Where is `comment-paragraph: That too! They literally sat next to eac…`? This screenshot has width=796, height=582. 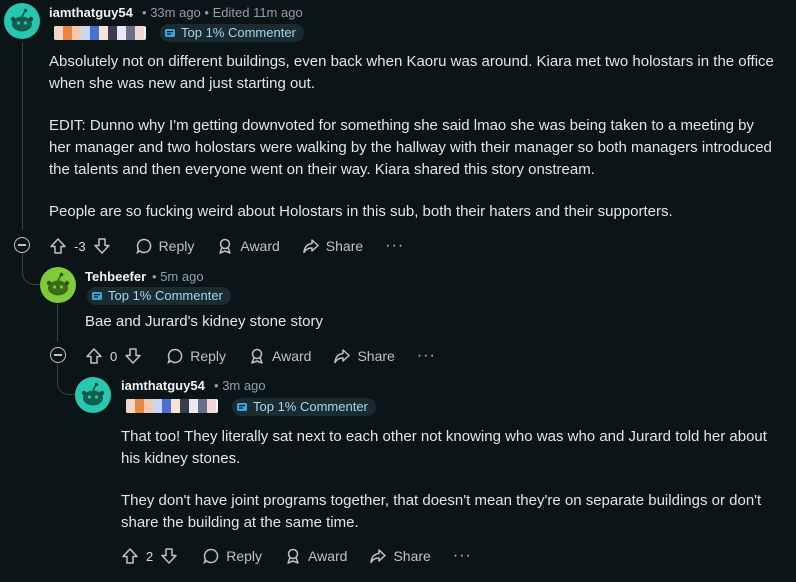 comment-paragraph: That too! They literally sat next to eac… is located at coordinates (444, 447).